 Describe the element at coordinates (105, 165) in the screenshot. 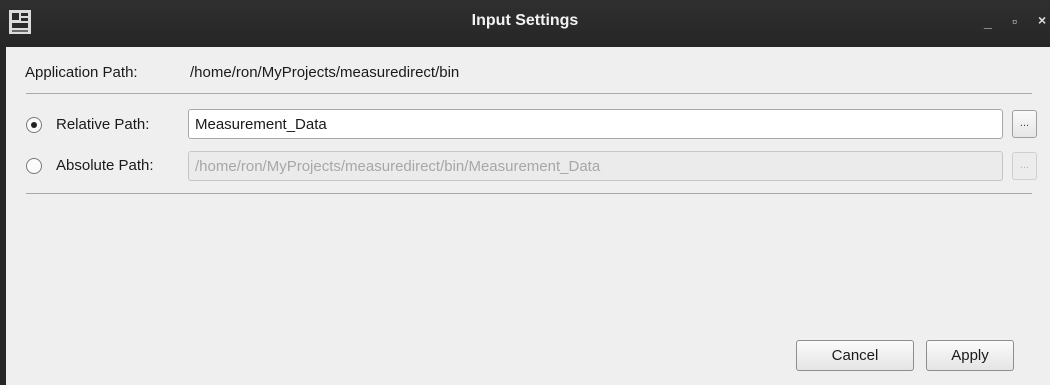

I see `absolute-path-label: Absolute Path:` at that location.